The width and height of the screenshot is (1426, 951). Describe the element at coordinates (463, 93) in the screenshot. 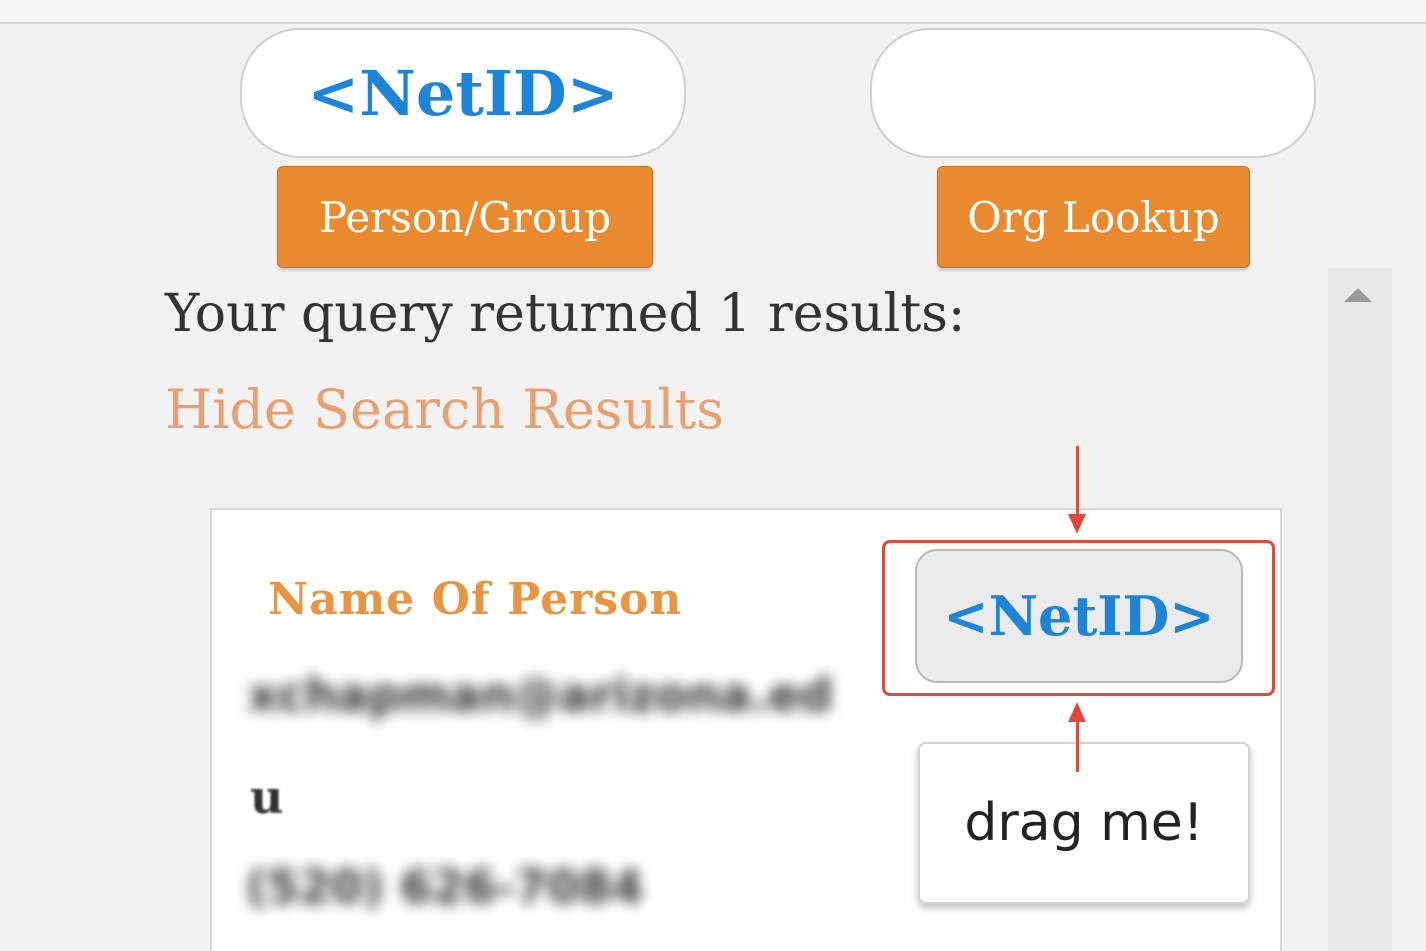

I see `netid-search-input: <NetID>` at that location.